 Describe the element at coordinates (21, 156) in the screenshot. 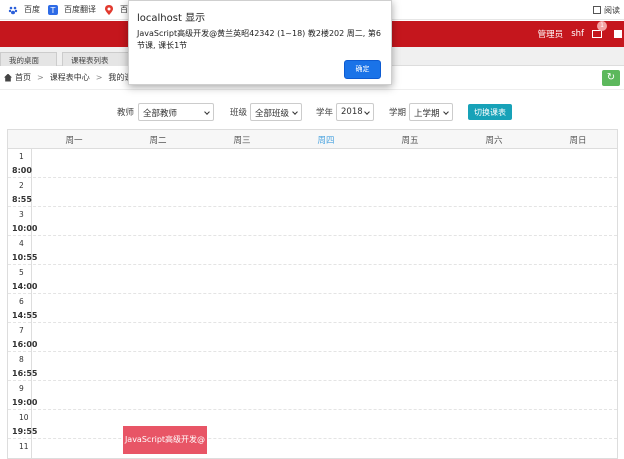

I see `slot-number: 1` at that location.